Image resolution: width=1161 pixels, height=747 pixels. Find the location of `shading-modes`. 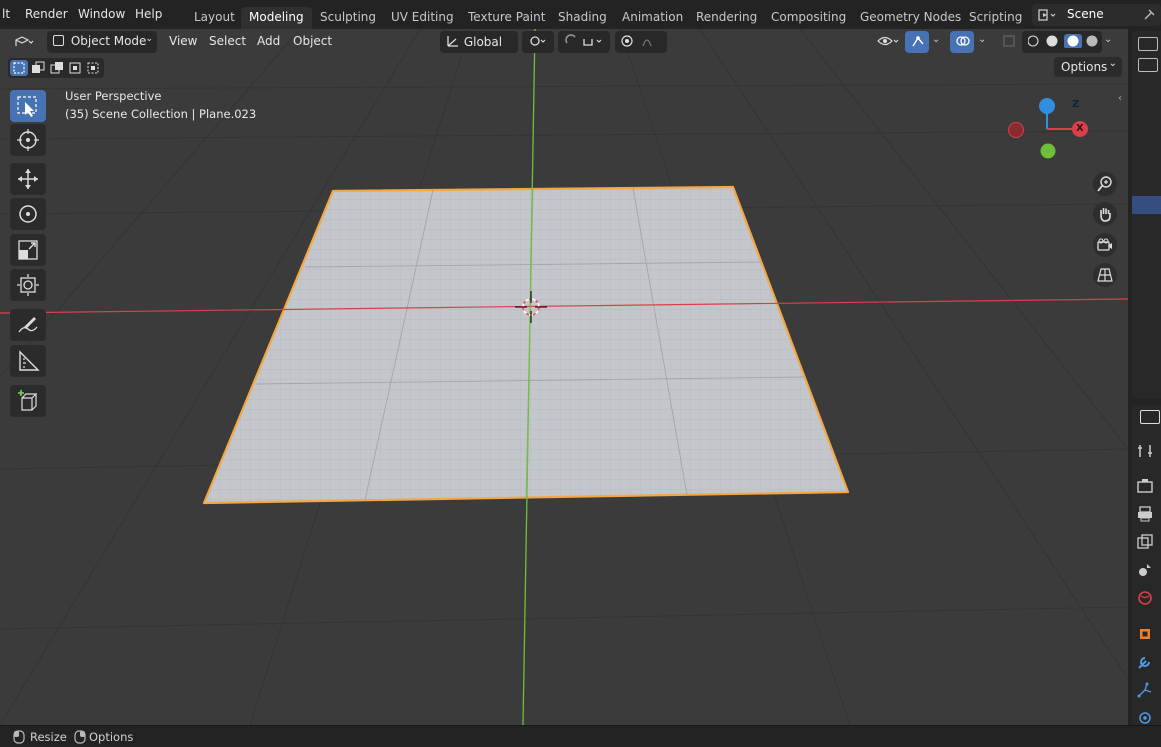

shading-modes is located at coordinates (1062, 42).